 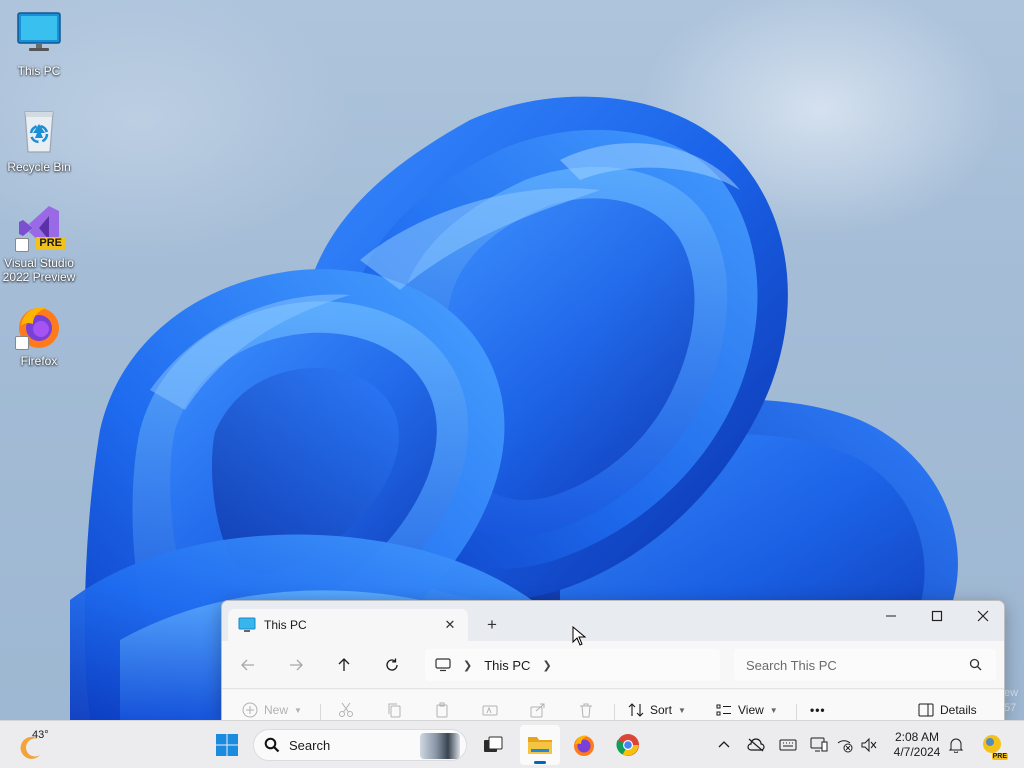 I want to click on keyboard-tray-icon, so click(x=788, y=745).